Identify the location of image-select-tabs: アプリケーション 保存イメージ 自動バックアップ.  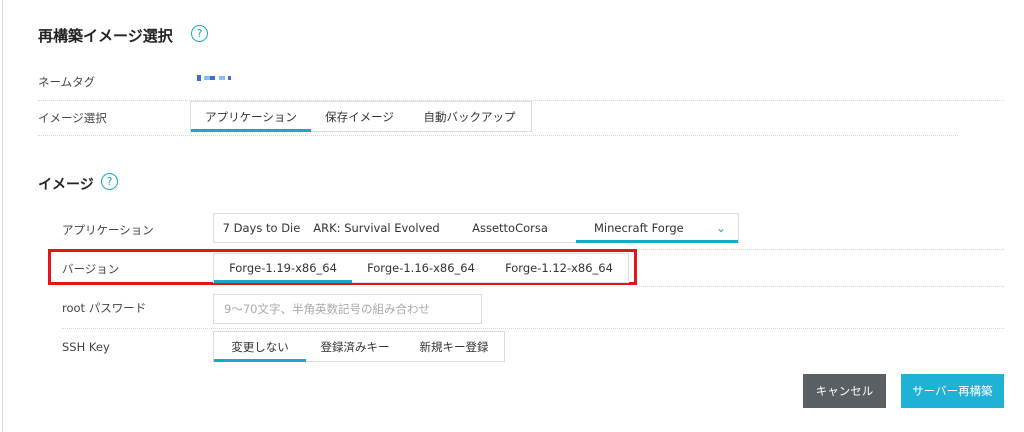
(361, 116).